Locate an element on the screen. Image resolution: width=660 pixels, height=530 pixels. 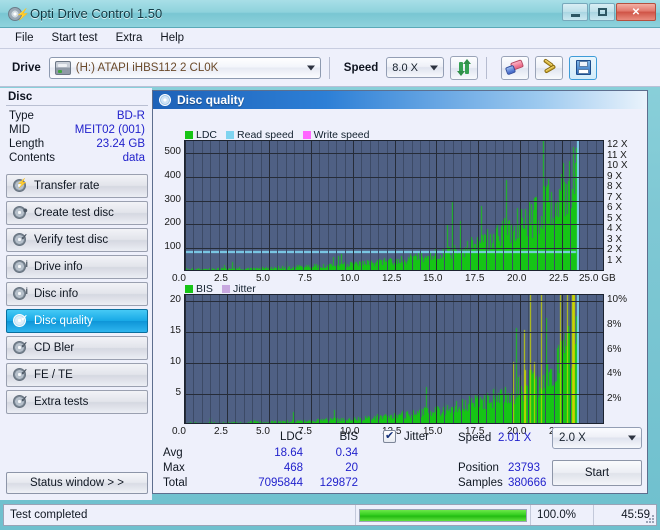
disc-icon: ⚡ is located at coordinates (20, 185).